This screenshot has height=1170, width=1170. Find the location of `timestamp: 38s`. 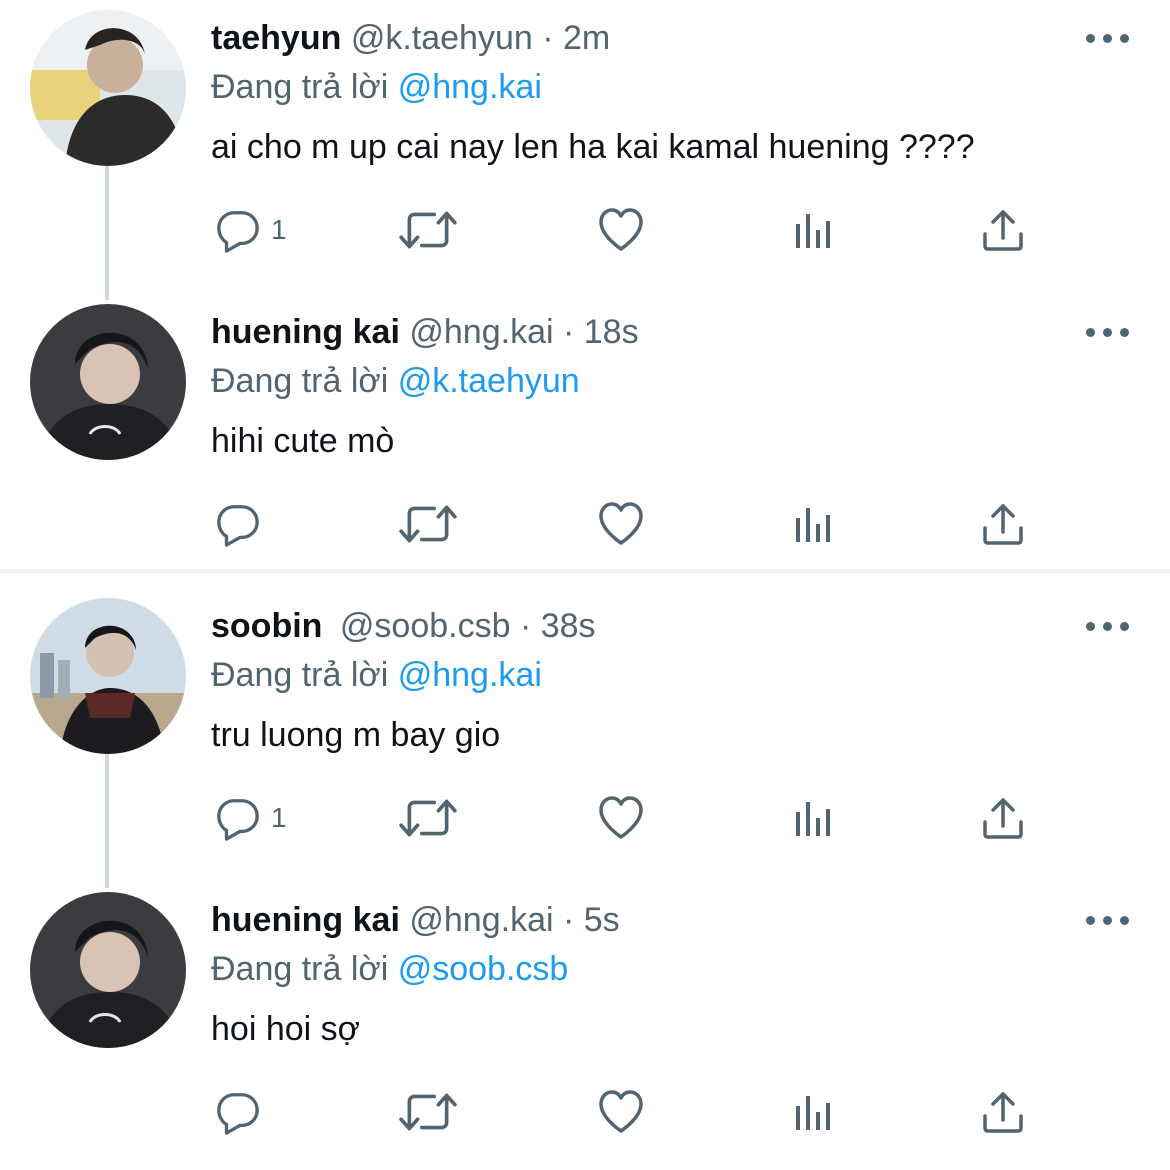

timestamp: 38s is located at coordinates (568, 626).